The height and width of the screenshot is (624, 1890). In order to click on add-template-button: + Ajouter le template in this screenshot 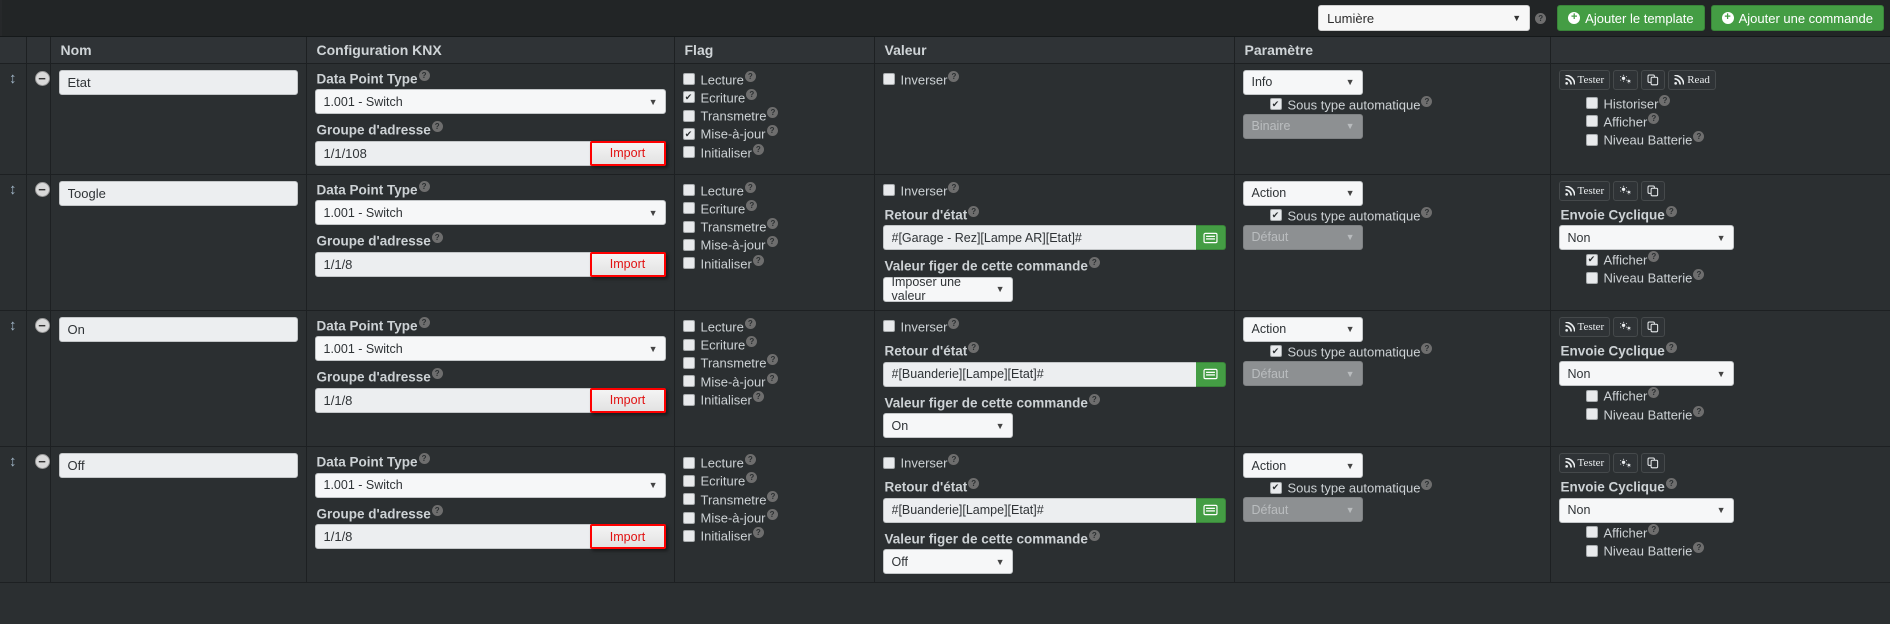, I will do `click(1631, 18)`.